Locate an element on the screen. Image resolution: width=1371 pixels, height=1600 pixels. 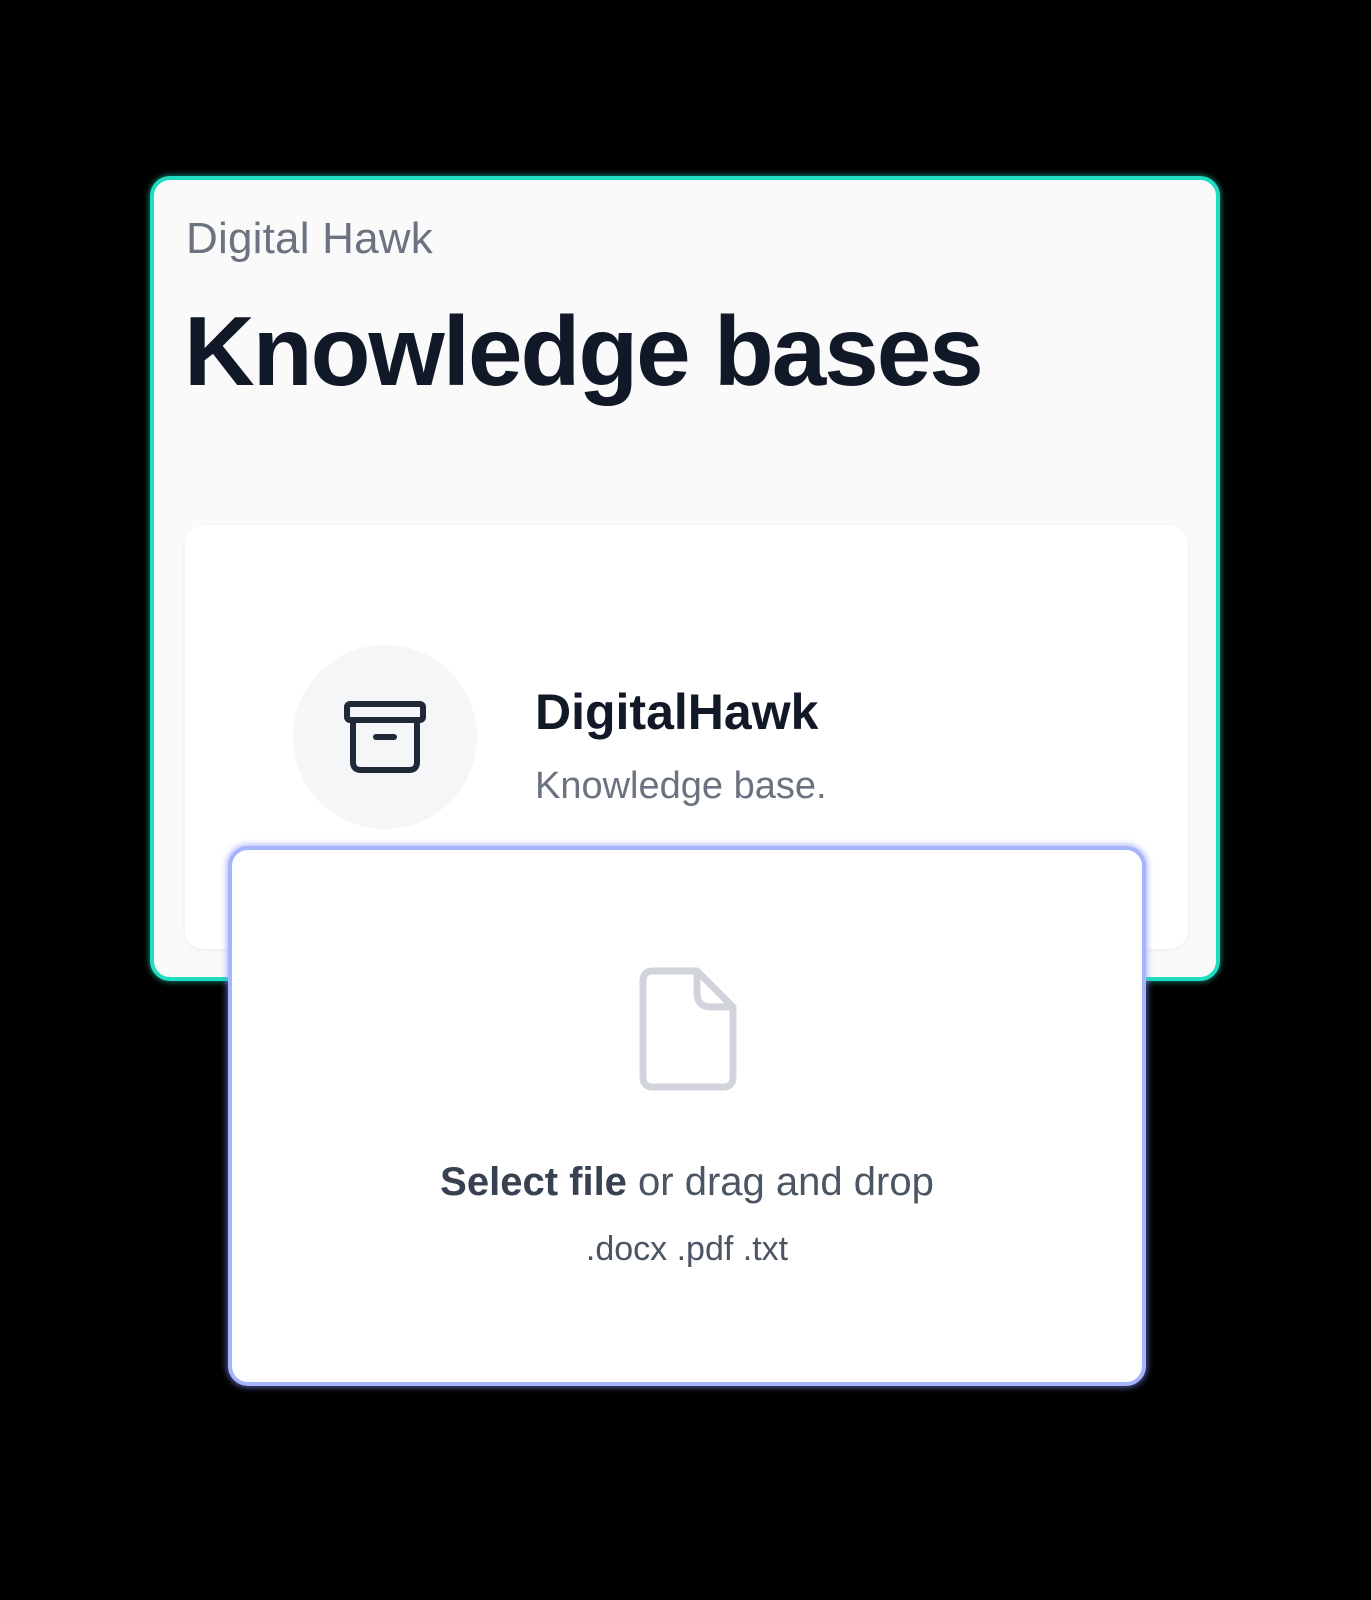
page-title: Knowledge bases is located at coordinates (584, 351).